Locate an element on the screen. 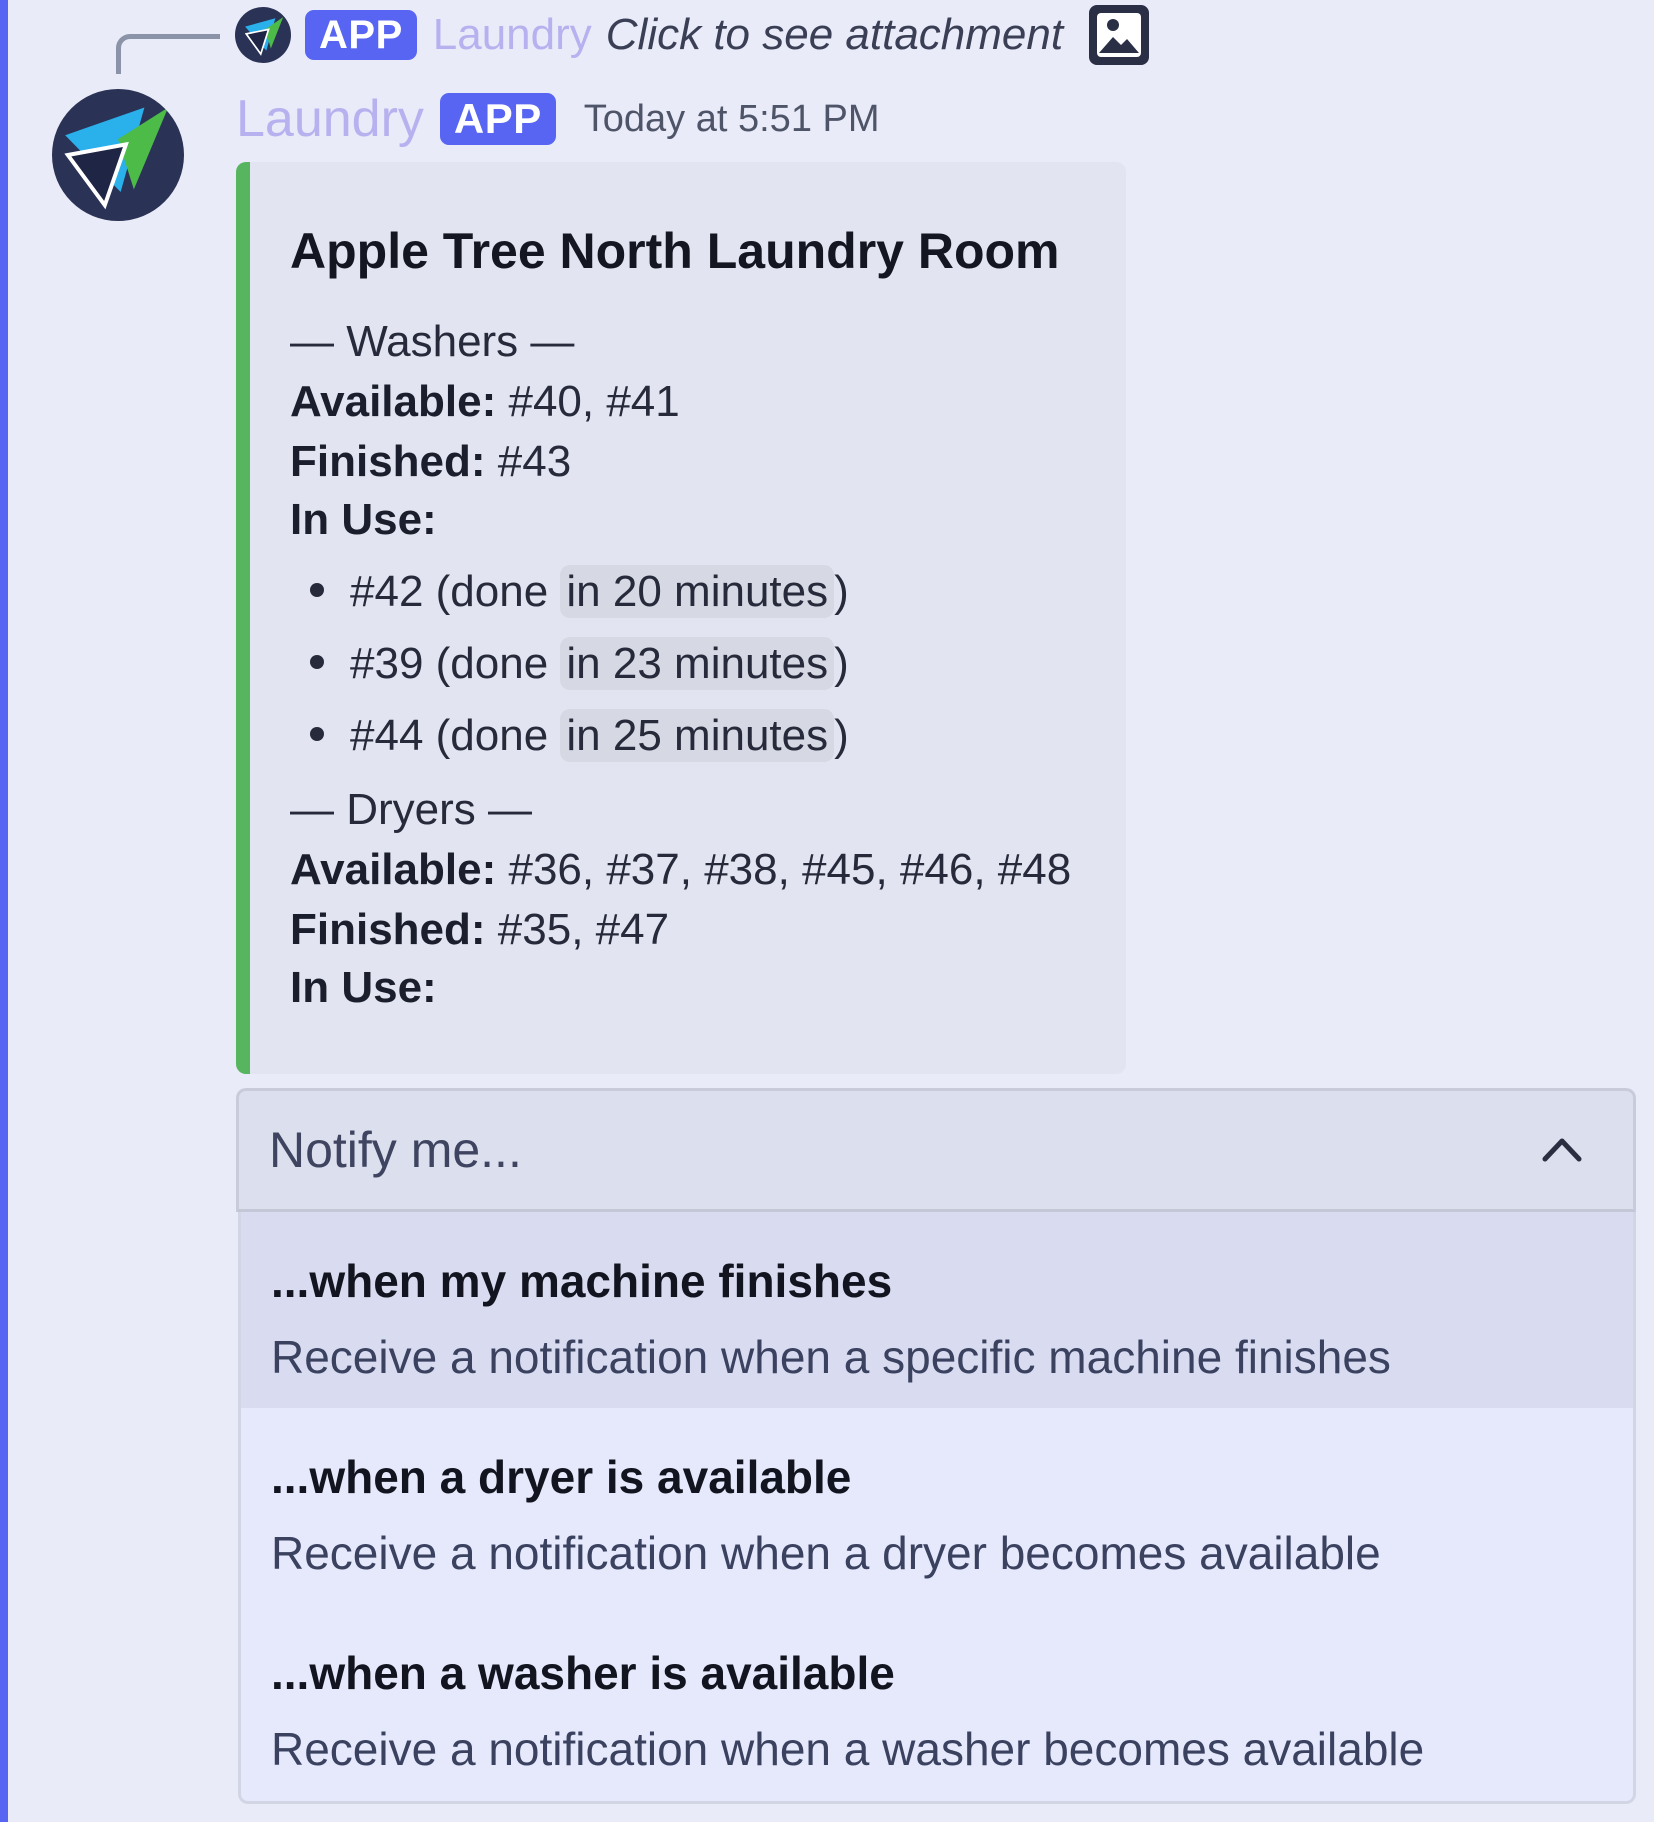 The width and height of the screenshot is (1654, 1822). embed-title: Apple Tree North Laundry Room is located at coordinates (675, 251).